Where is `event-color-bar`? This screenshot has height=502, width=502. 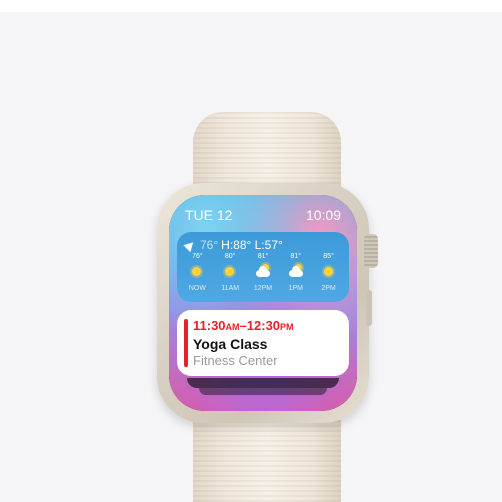 event-color-bar is located at coordinates (186, 343).